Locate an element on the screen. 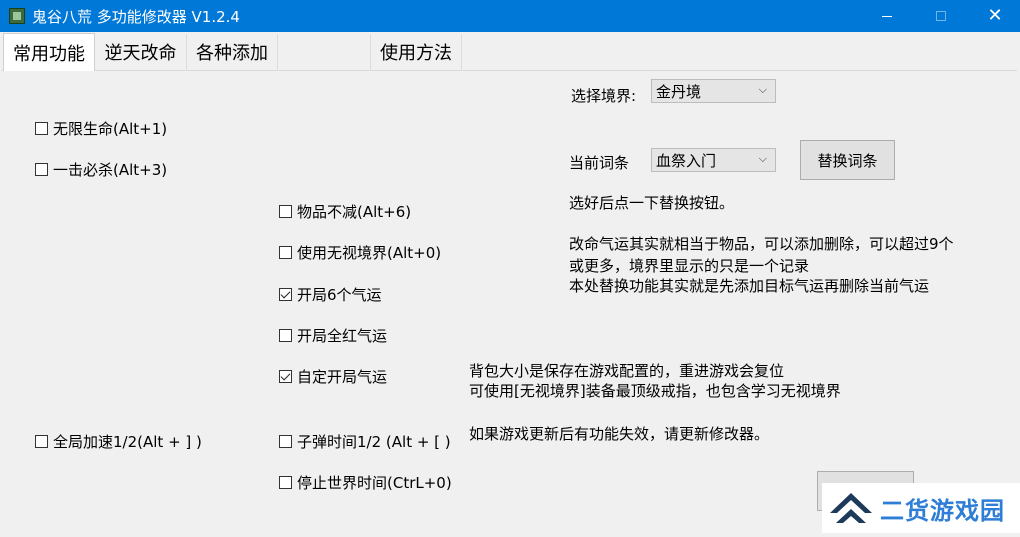 This screenshot has width=1020, height=537. close-icon: ✕ is located at coordinates (995, 15).